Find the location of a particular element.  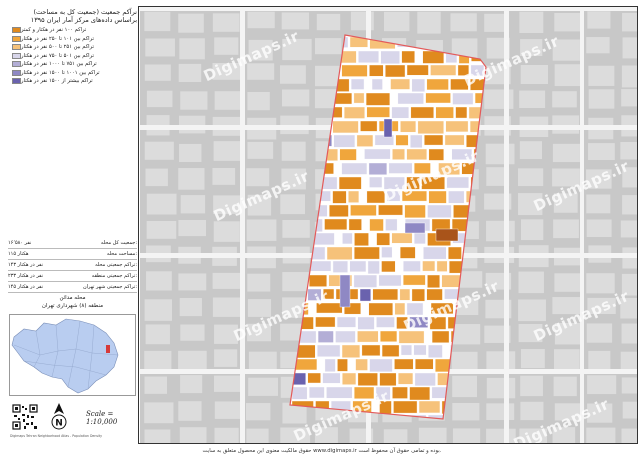

inset-map-canvas is located at coordinates (65, 356).